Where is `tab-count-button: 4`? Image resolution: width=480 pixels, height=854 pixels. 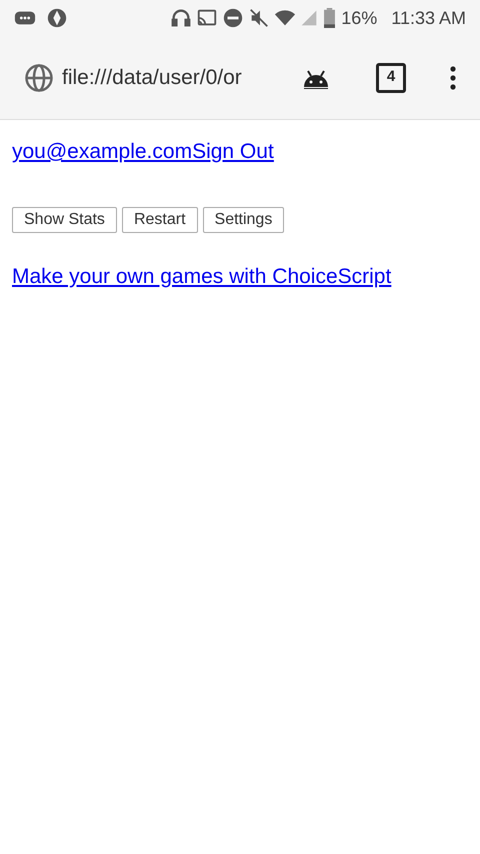
tab-count-button: 4 is located at coordinates (391, 77).